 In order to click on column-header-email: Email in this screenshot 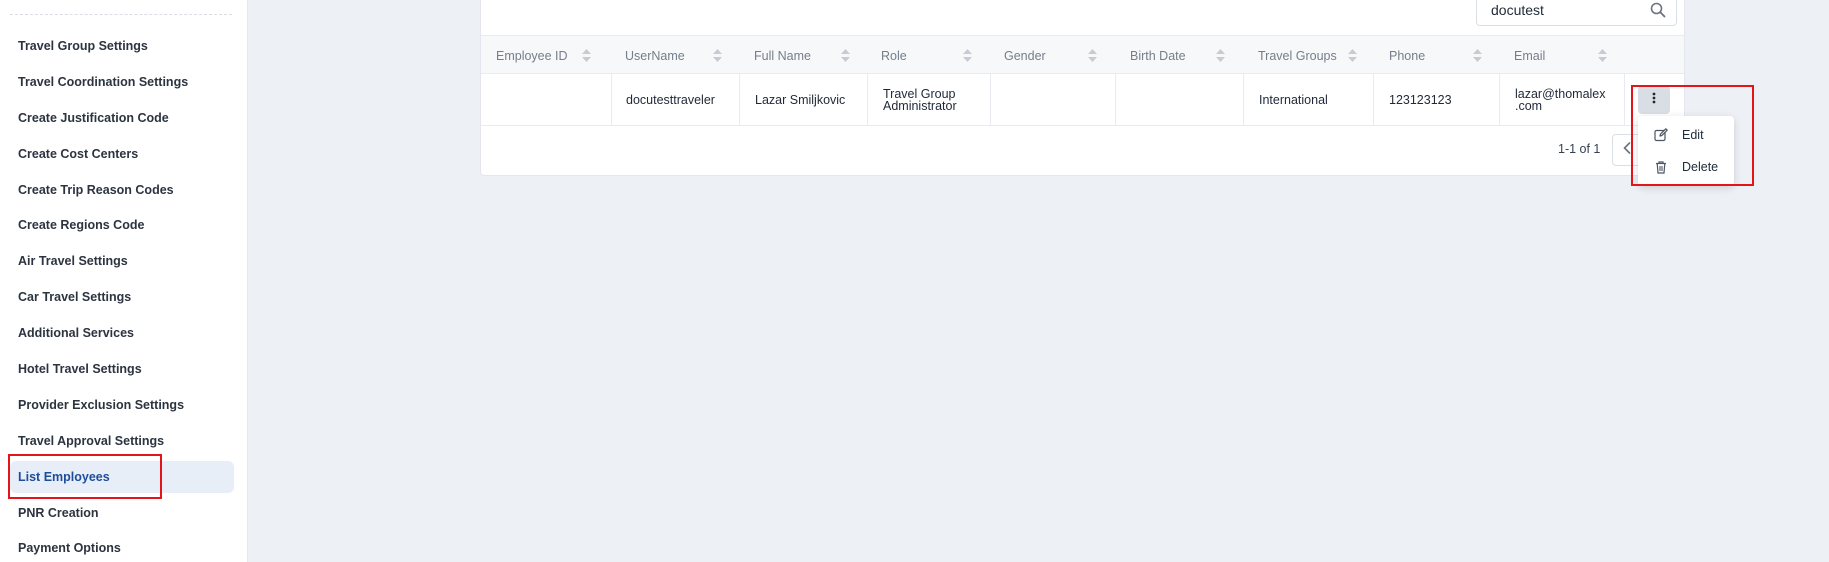, I will do `click(1529, 55)`.